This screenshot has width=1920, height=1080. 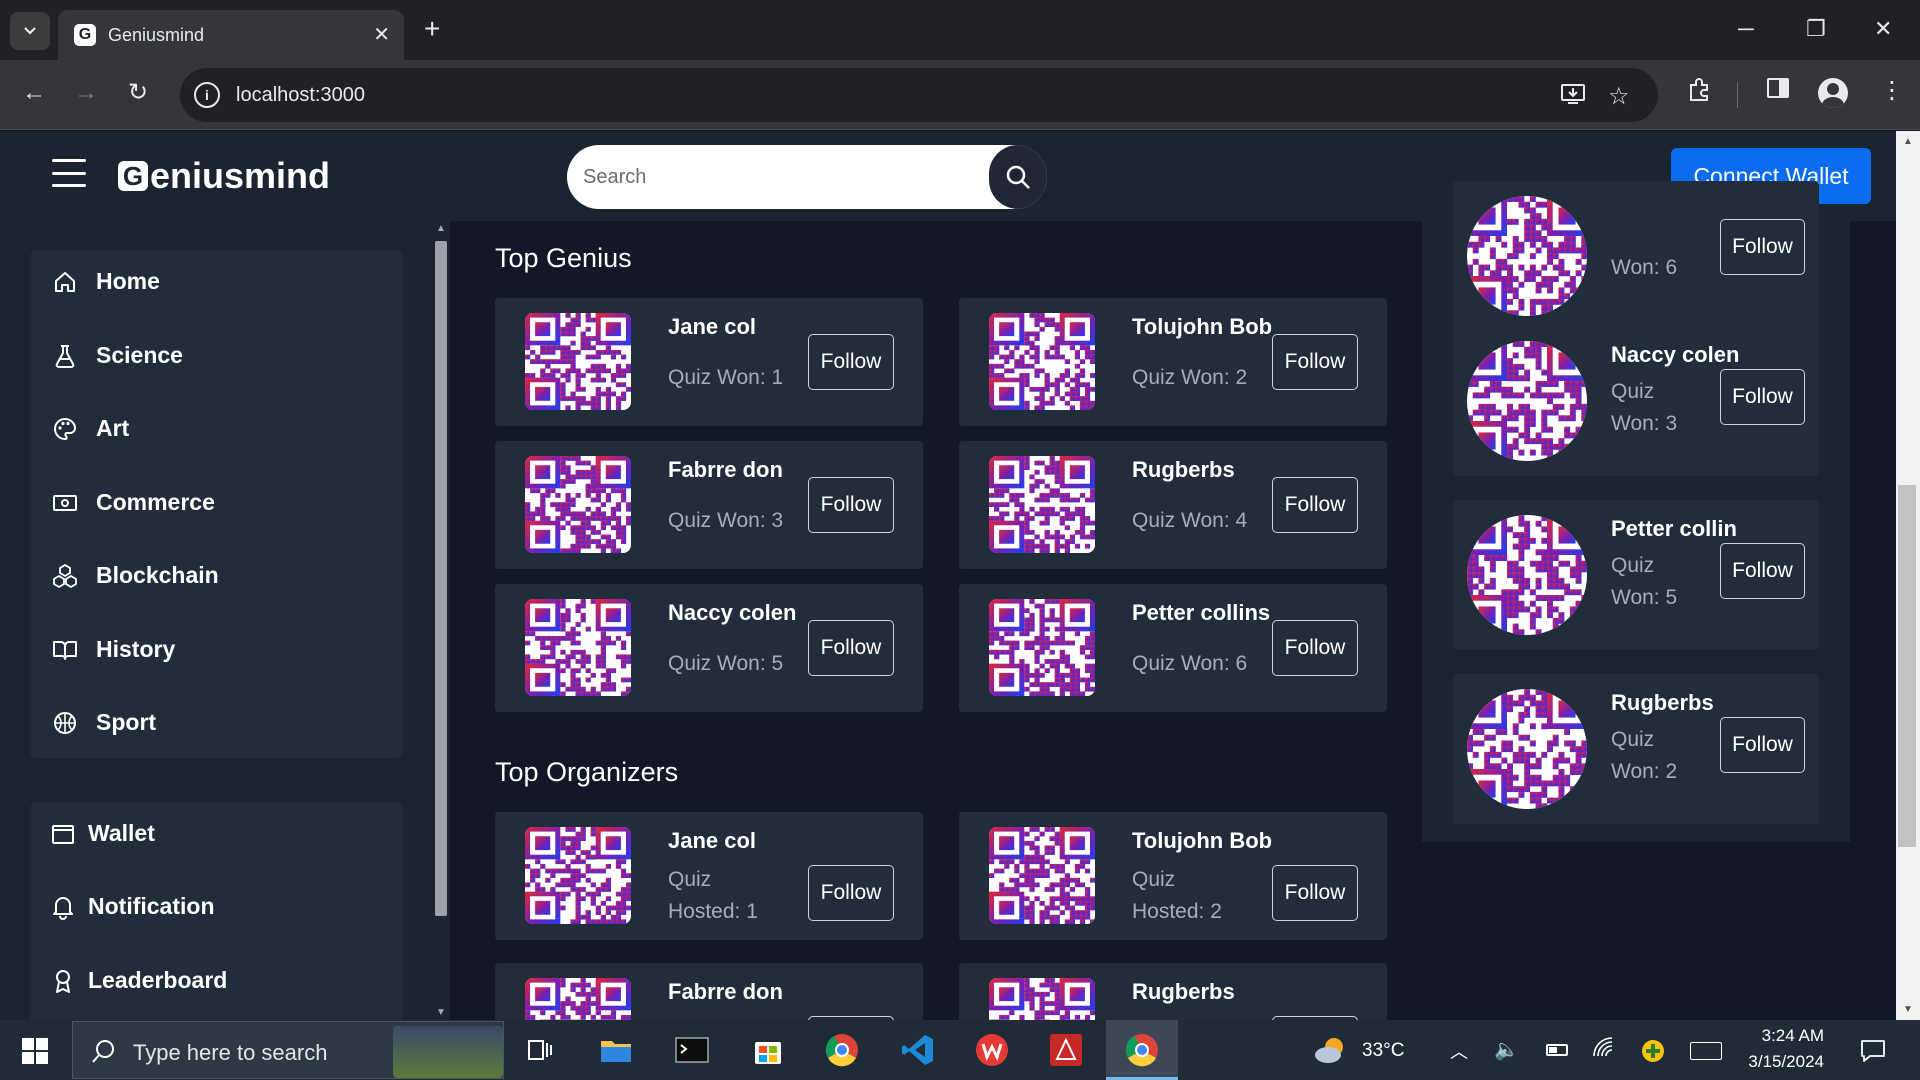 I want to click on genius-card: Tolujohn Bob Quiz Won: 2 Follow, so click(x=1173, y=362).